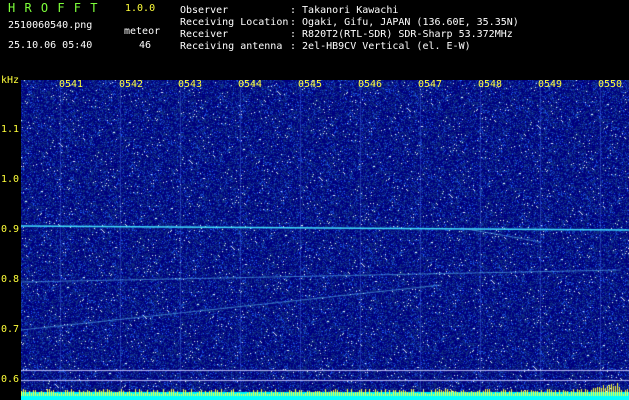  What do you see at coordinates (140, 8) in the screenshot?
I see `app-version: 1.0.0` at bounding box center [140, 8].